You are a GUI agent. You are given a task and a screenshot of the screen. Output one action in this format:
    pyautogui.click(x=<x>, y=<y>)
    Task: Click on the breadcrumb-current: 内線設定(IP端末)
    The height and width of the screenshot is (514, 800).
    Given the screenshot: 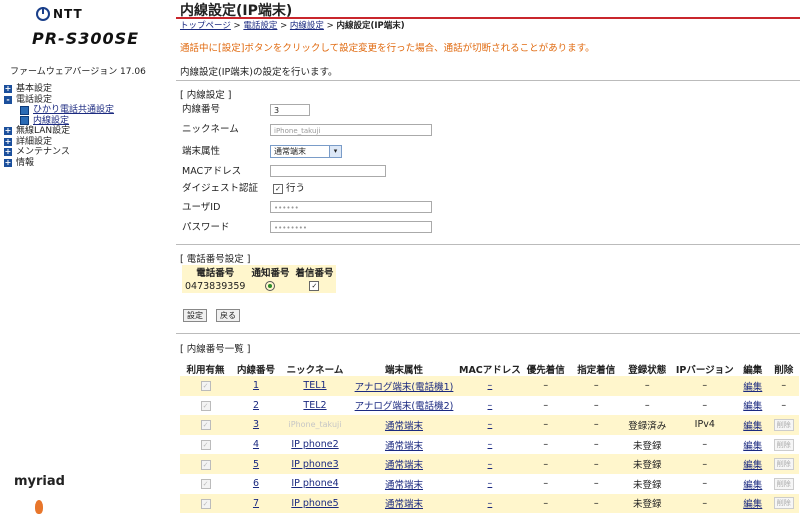 What is the action you would take?
    pyautogui.click(x=370, y=26)
    